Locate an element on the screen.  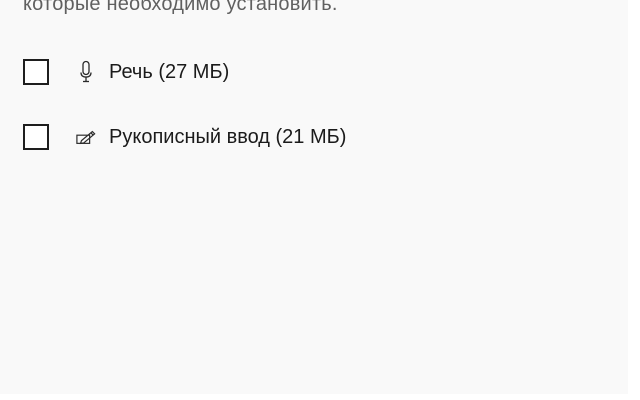
feature-row-handwriting: Рукописный ввод (21 МБ) is located at coordinates (184, 137).